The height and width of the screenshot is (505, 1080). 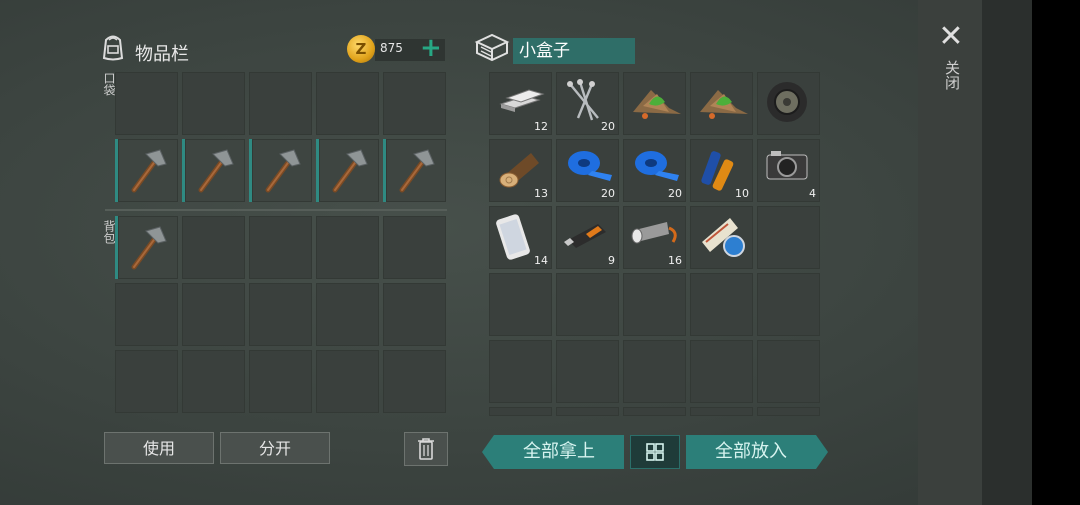 I want to click on trash-button, so click(x=426, y=449).